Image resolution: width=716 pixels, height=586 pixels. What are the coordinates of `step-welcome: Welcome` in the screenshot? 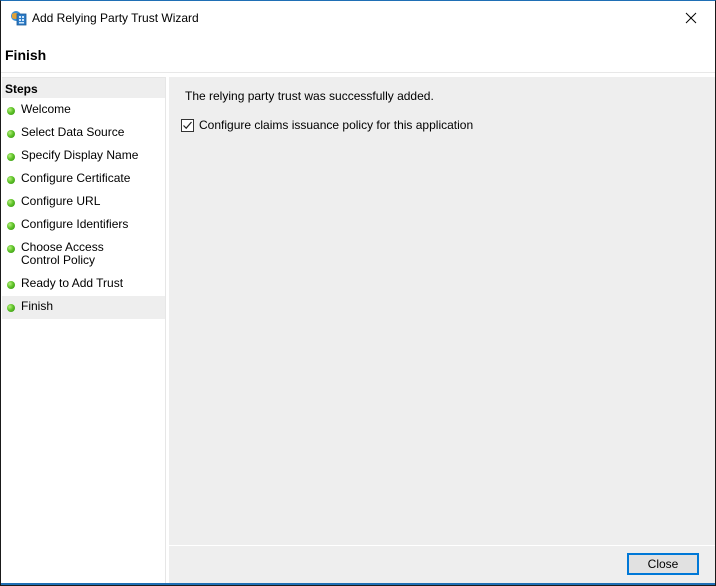 It's located at (83, 110).